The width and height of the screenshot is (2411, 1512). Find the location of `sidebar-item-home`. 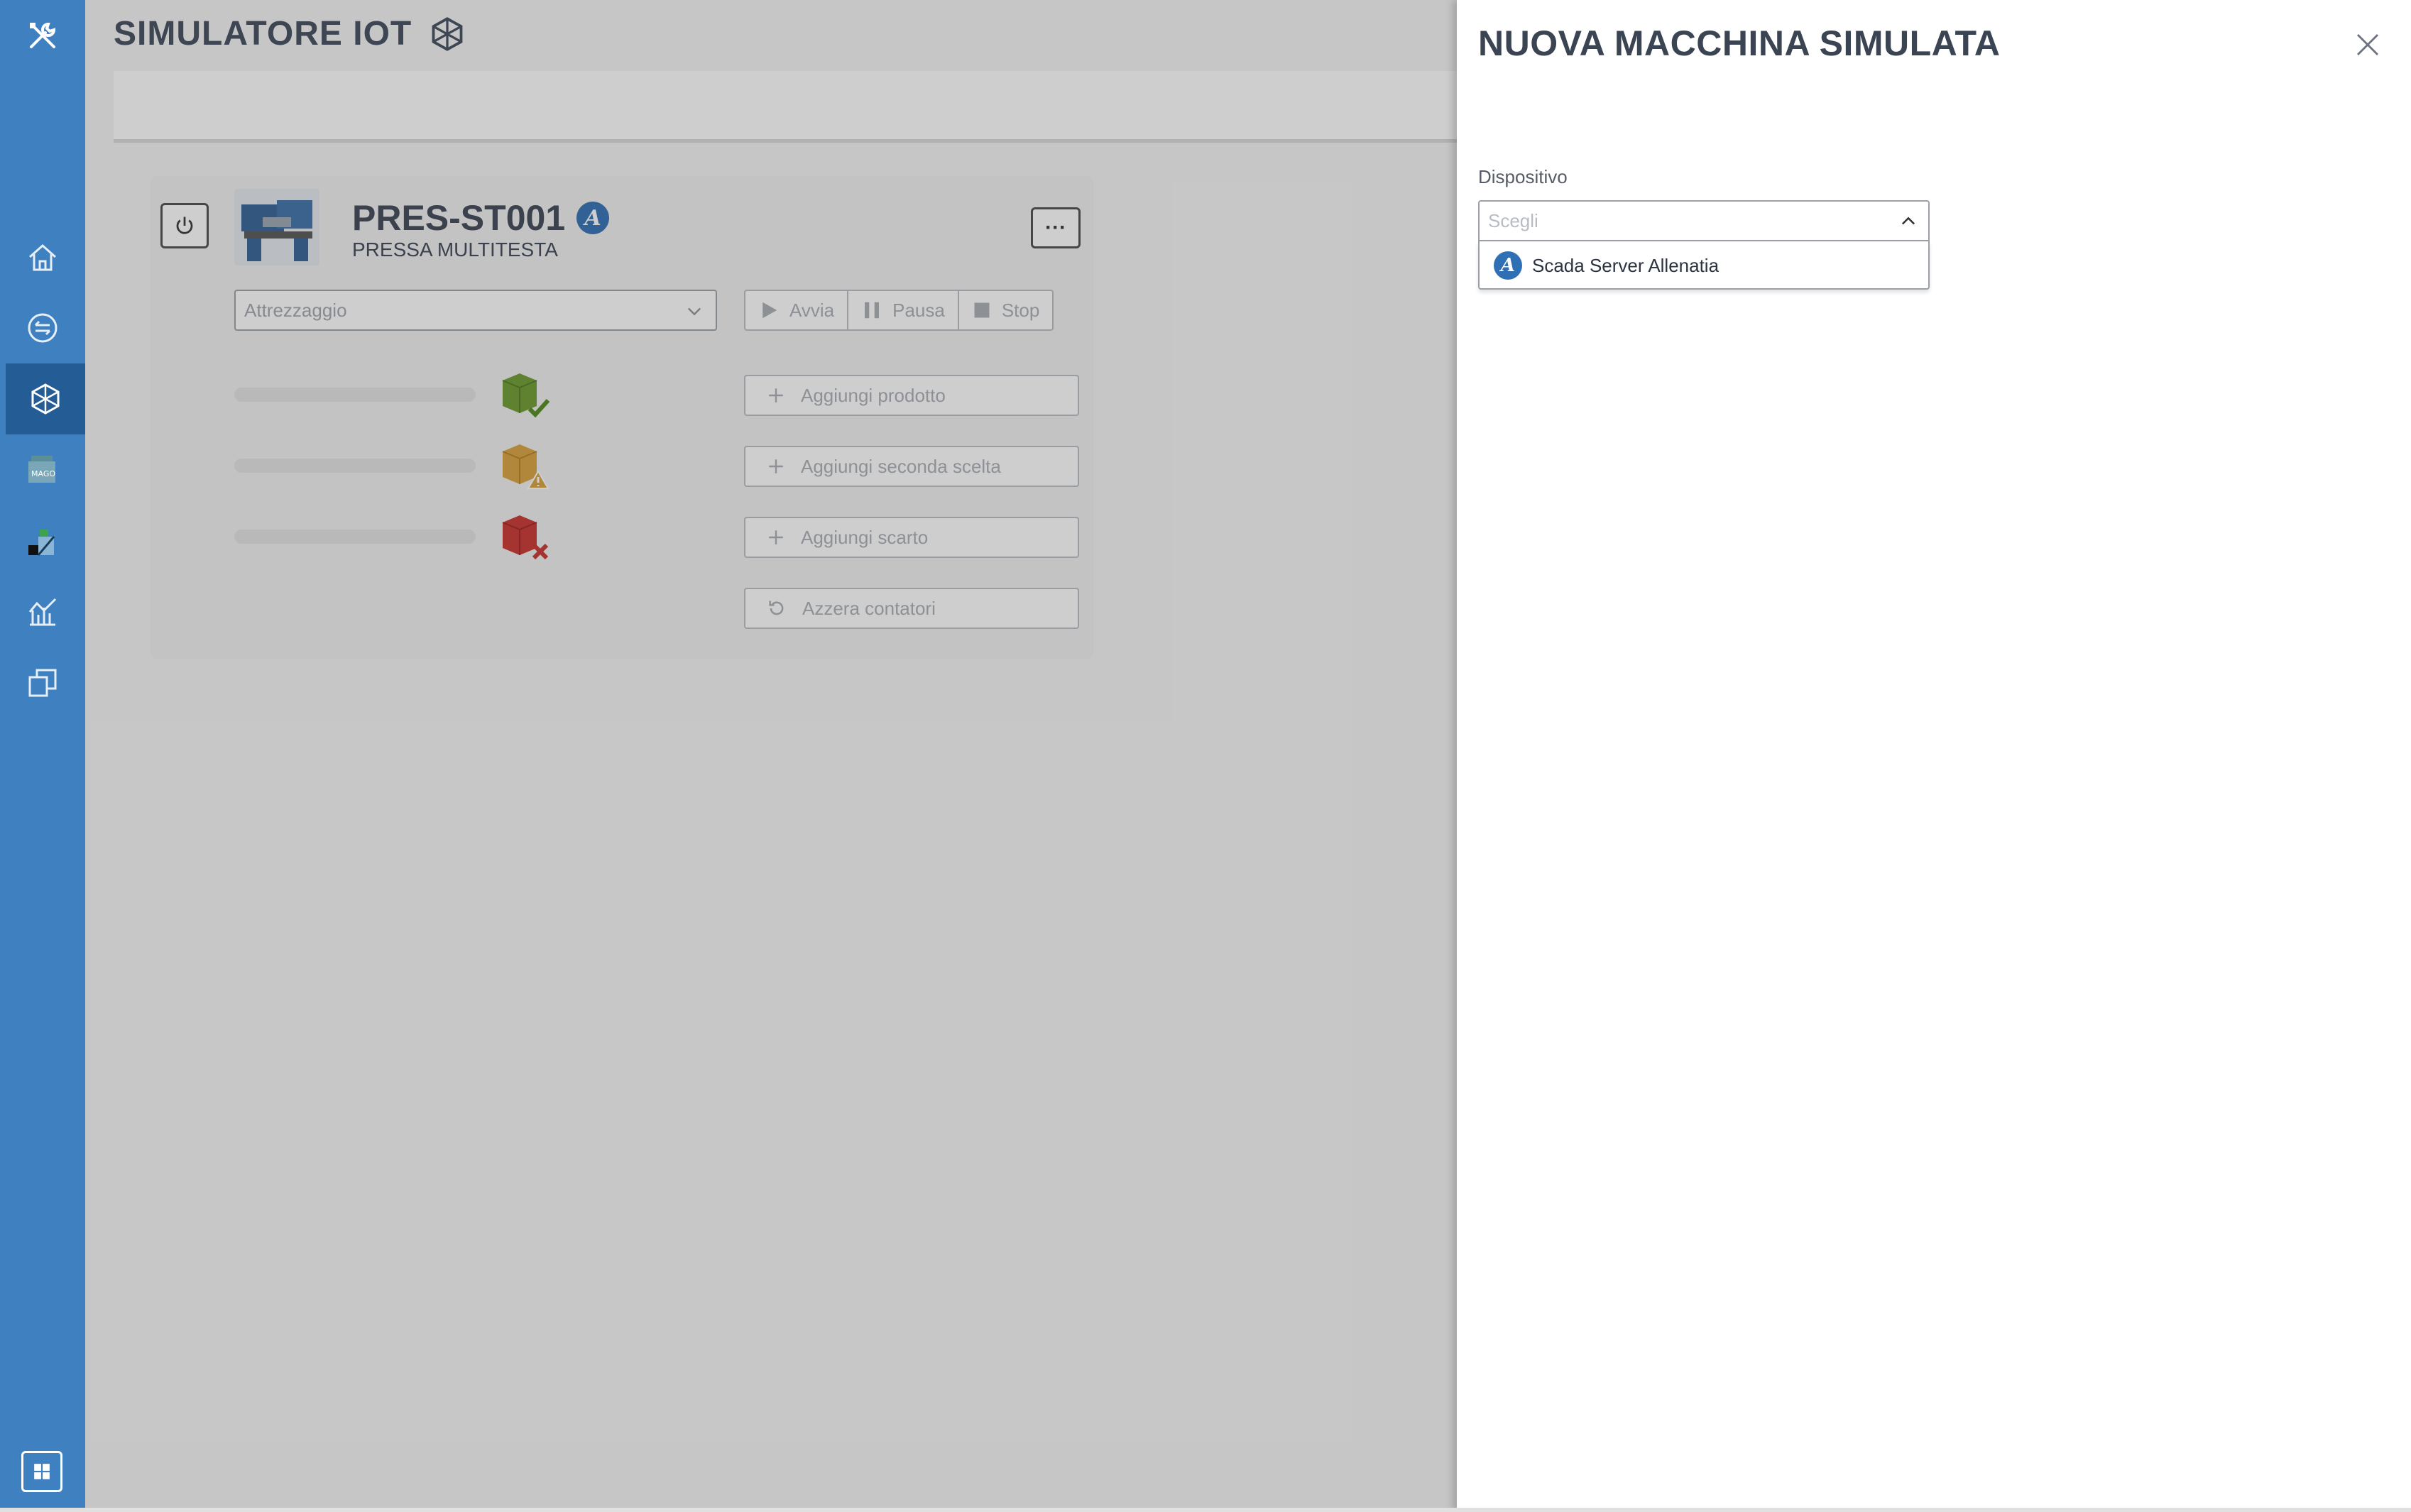

sidebar-item-home is located at coordinates (42, 256).